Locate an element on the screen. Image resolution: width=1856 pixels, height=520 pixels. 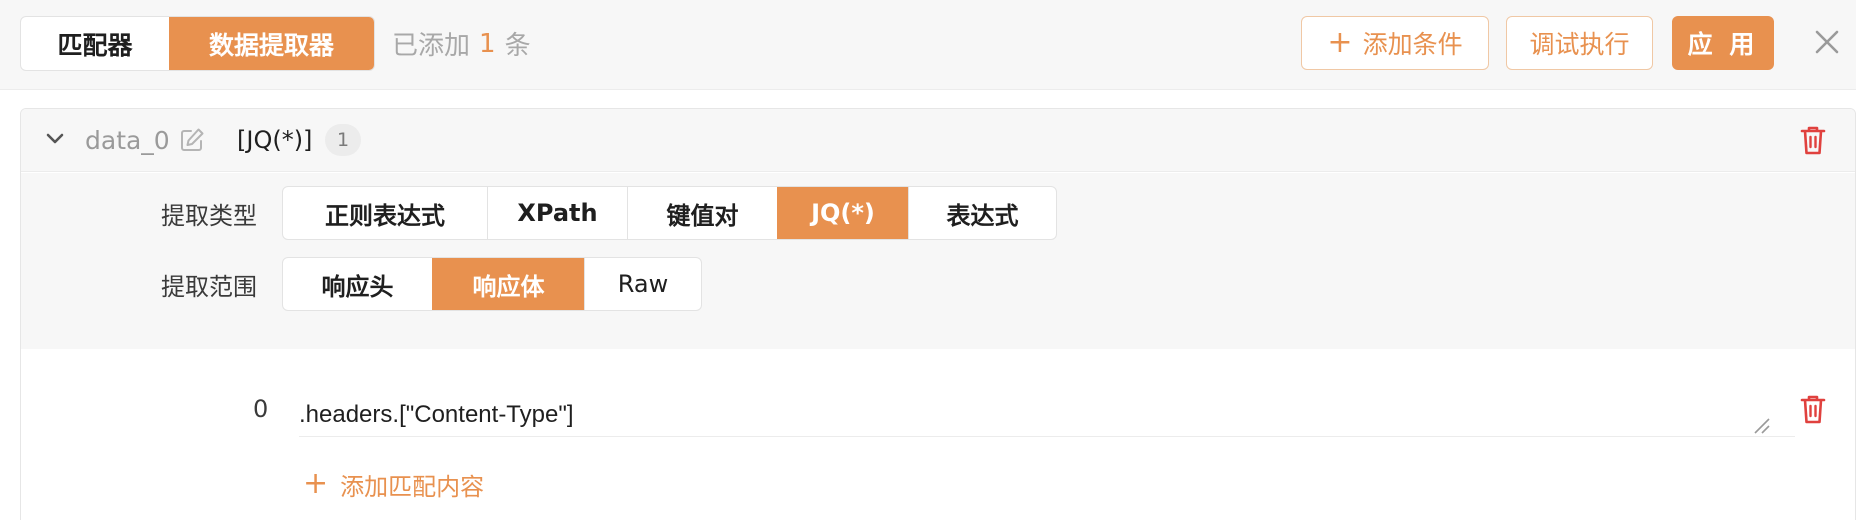
close-icon is located at coordinates (1827, 42).